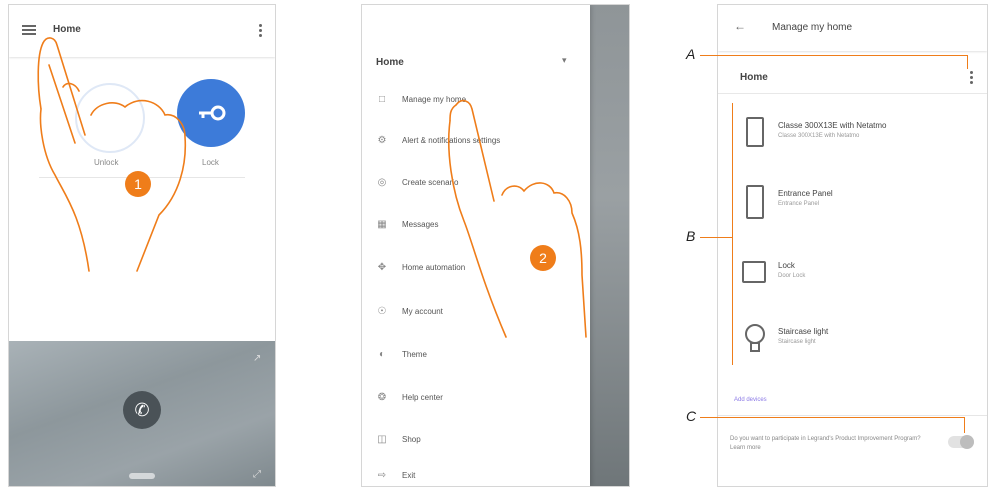 This screenshot has width=999, height=490. I want to click on page-indicator, so click(142, 476).